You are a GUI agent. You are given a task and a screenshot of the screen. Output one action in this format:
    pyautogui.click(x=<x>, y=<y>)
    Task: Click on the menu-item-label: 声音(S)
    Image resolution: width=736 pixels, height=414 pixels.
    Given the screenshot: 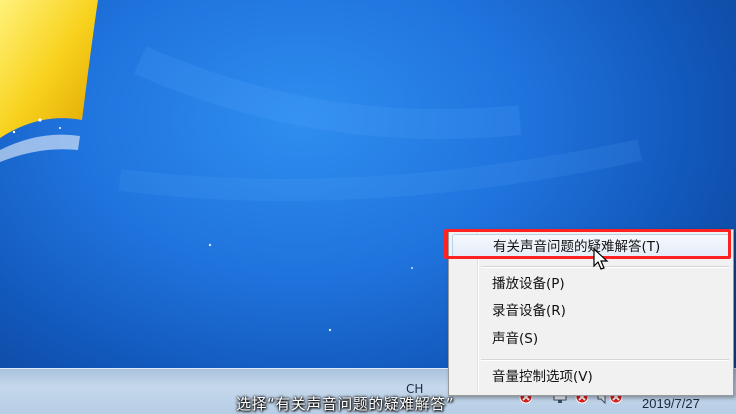 What is the action you would take?
    pyautogui.click(x=515, y=339)
    